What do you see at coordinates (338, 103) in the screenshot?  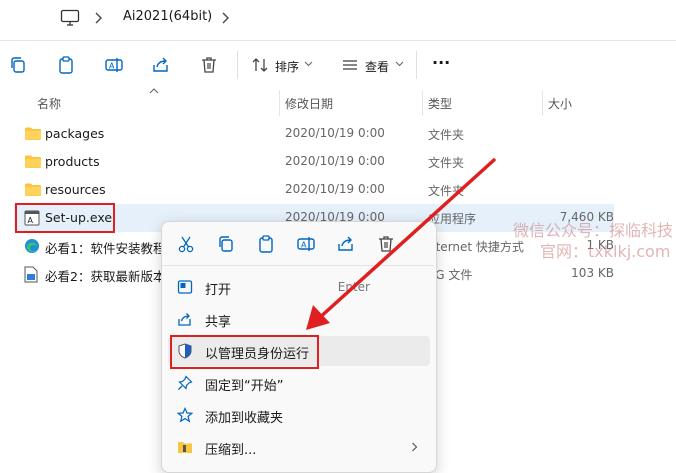 I see `column-header-row: 名称 修改日期 类型 大小` at bounding box center [338, 103].